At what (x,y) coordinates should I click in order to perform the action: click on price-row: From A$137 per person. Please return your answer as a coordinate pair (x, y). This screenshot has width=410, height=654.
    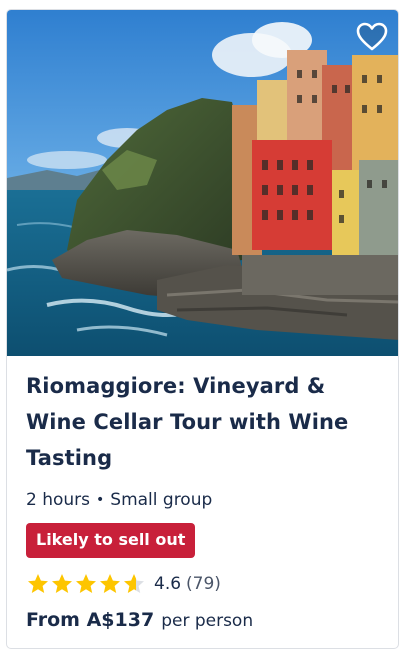
    Looking at the image, I should click on (203, 620).